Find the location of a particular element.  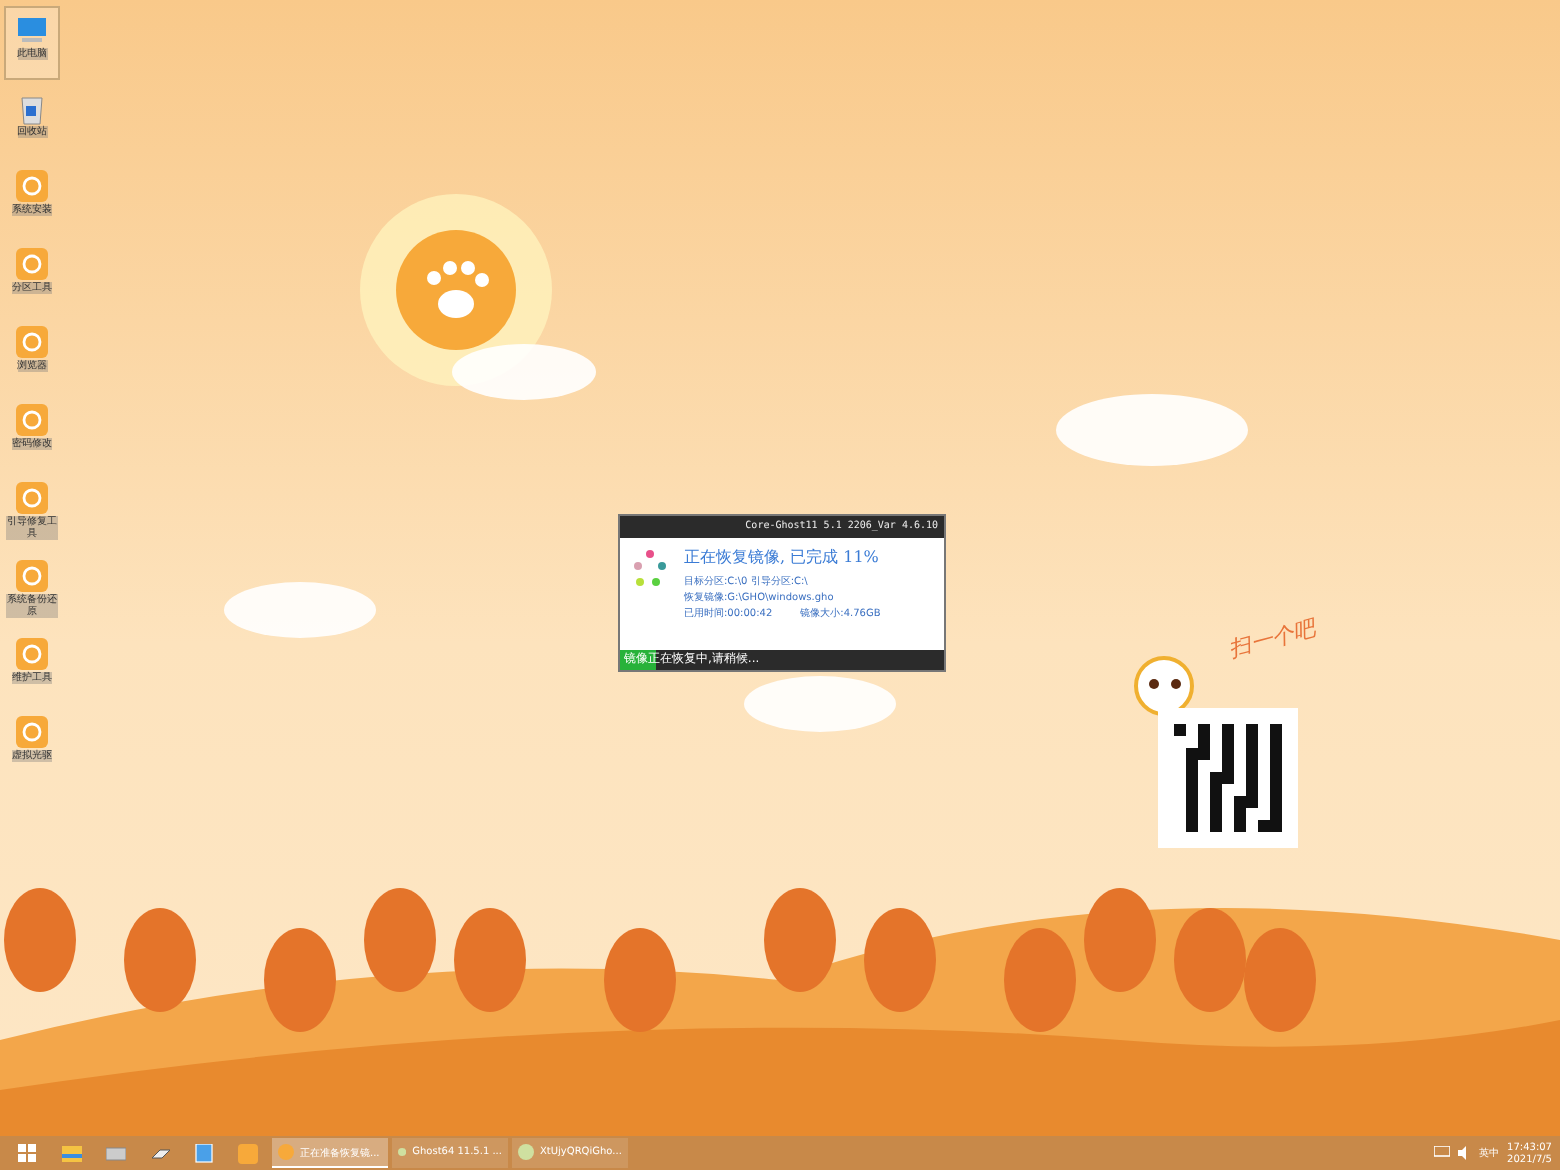

handwritten-caption: 扫一个吧 is located at coordinates (1272, 639).